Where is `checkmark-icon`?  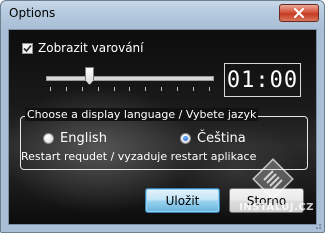 checkmark-icon is located at coordinates (27, 48).